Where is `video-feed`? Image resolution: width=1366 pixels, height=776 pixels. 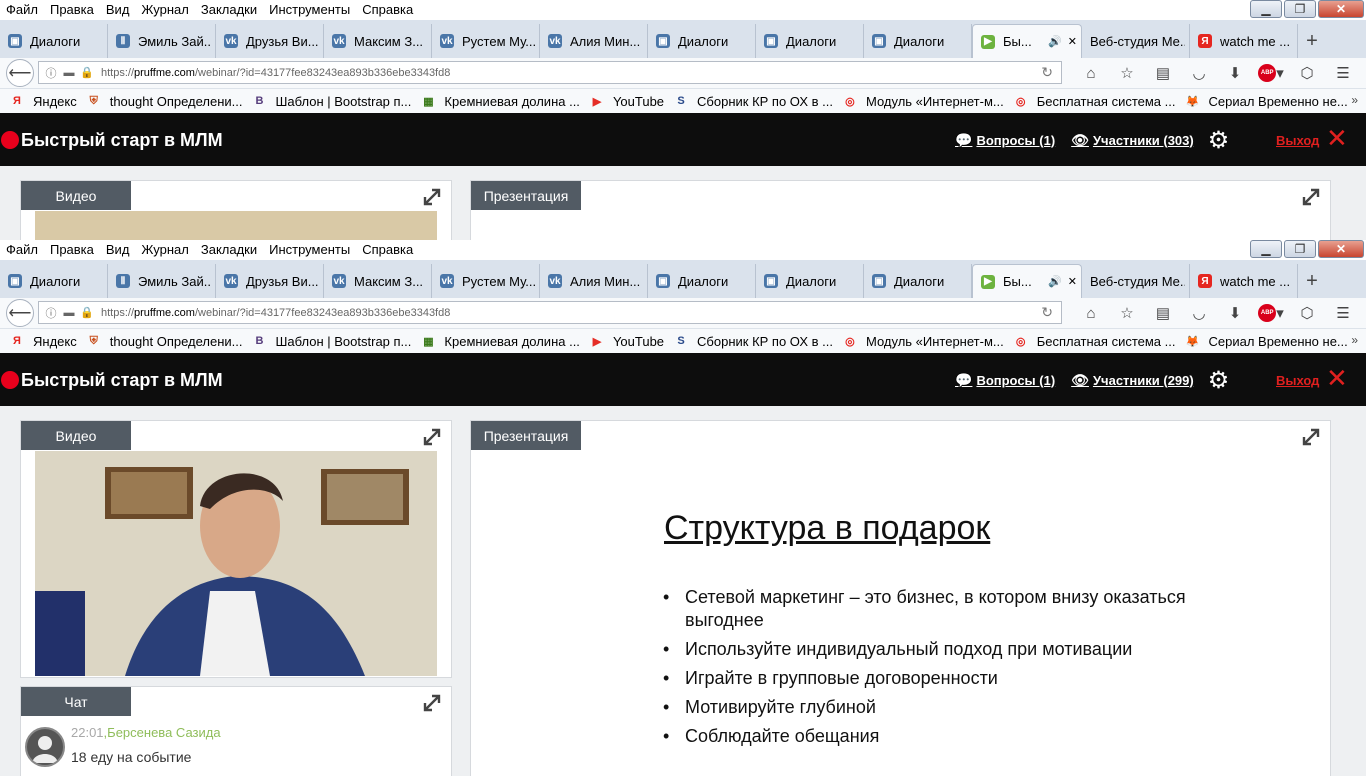
video-feed is located at coordinates (236, 563).